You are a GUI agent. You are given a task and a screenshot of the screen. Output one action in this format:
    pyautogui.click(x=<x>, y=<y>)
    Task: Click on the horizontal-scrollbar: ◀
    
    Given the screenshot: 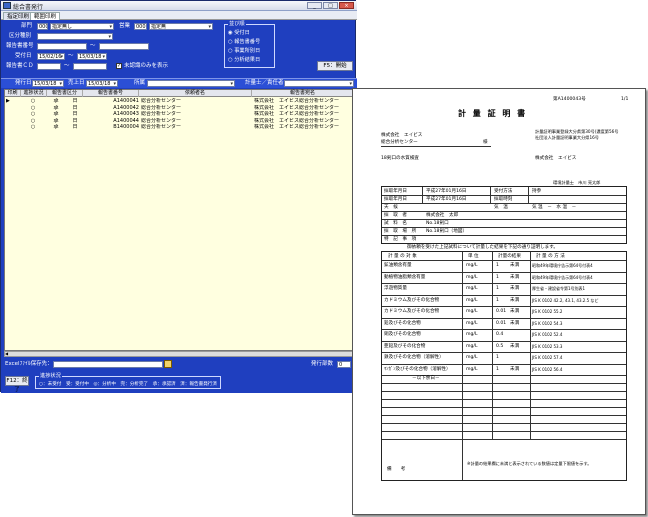 What is the action you would take?
    pyautogui.click(x=179, y=354)
    